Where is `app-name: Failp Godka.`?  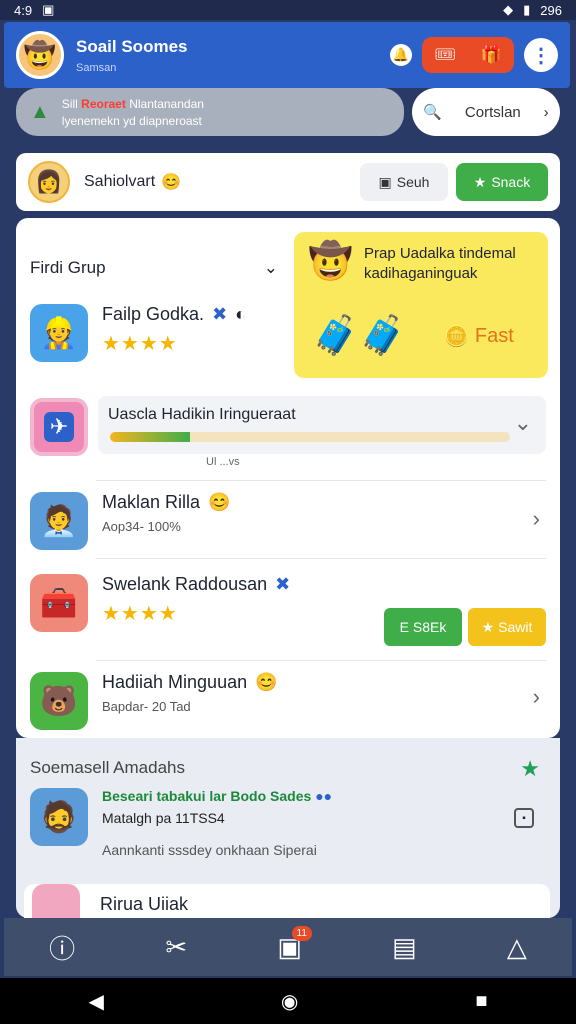 app-name: Failp Godka. is located at coordinates (153, 314).